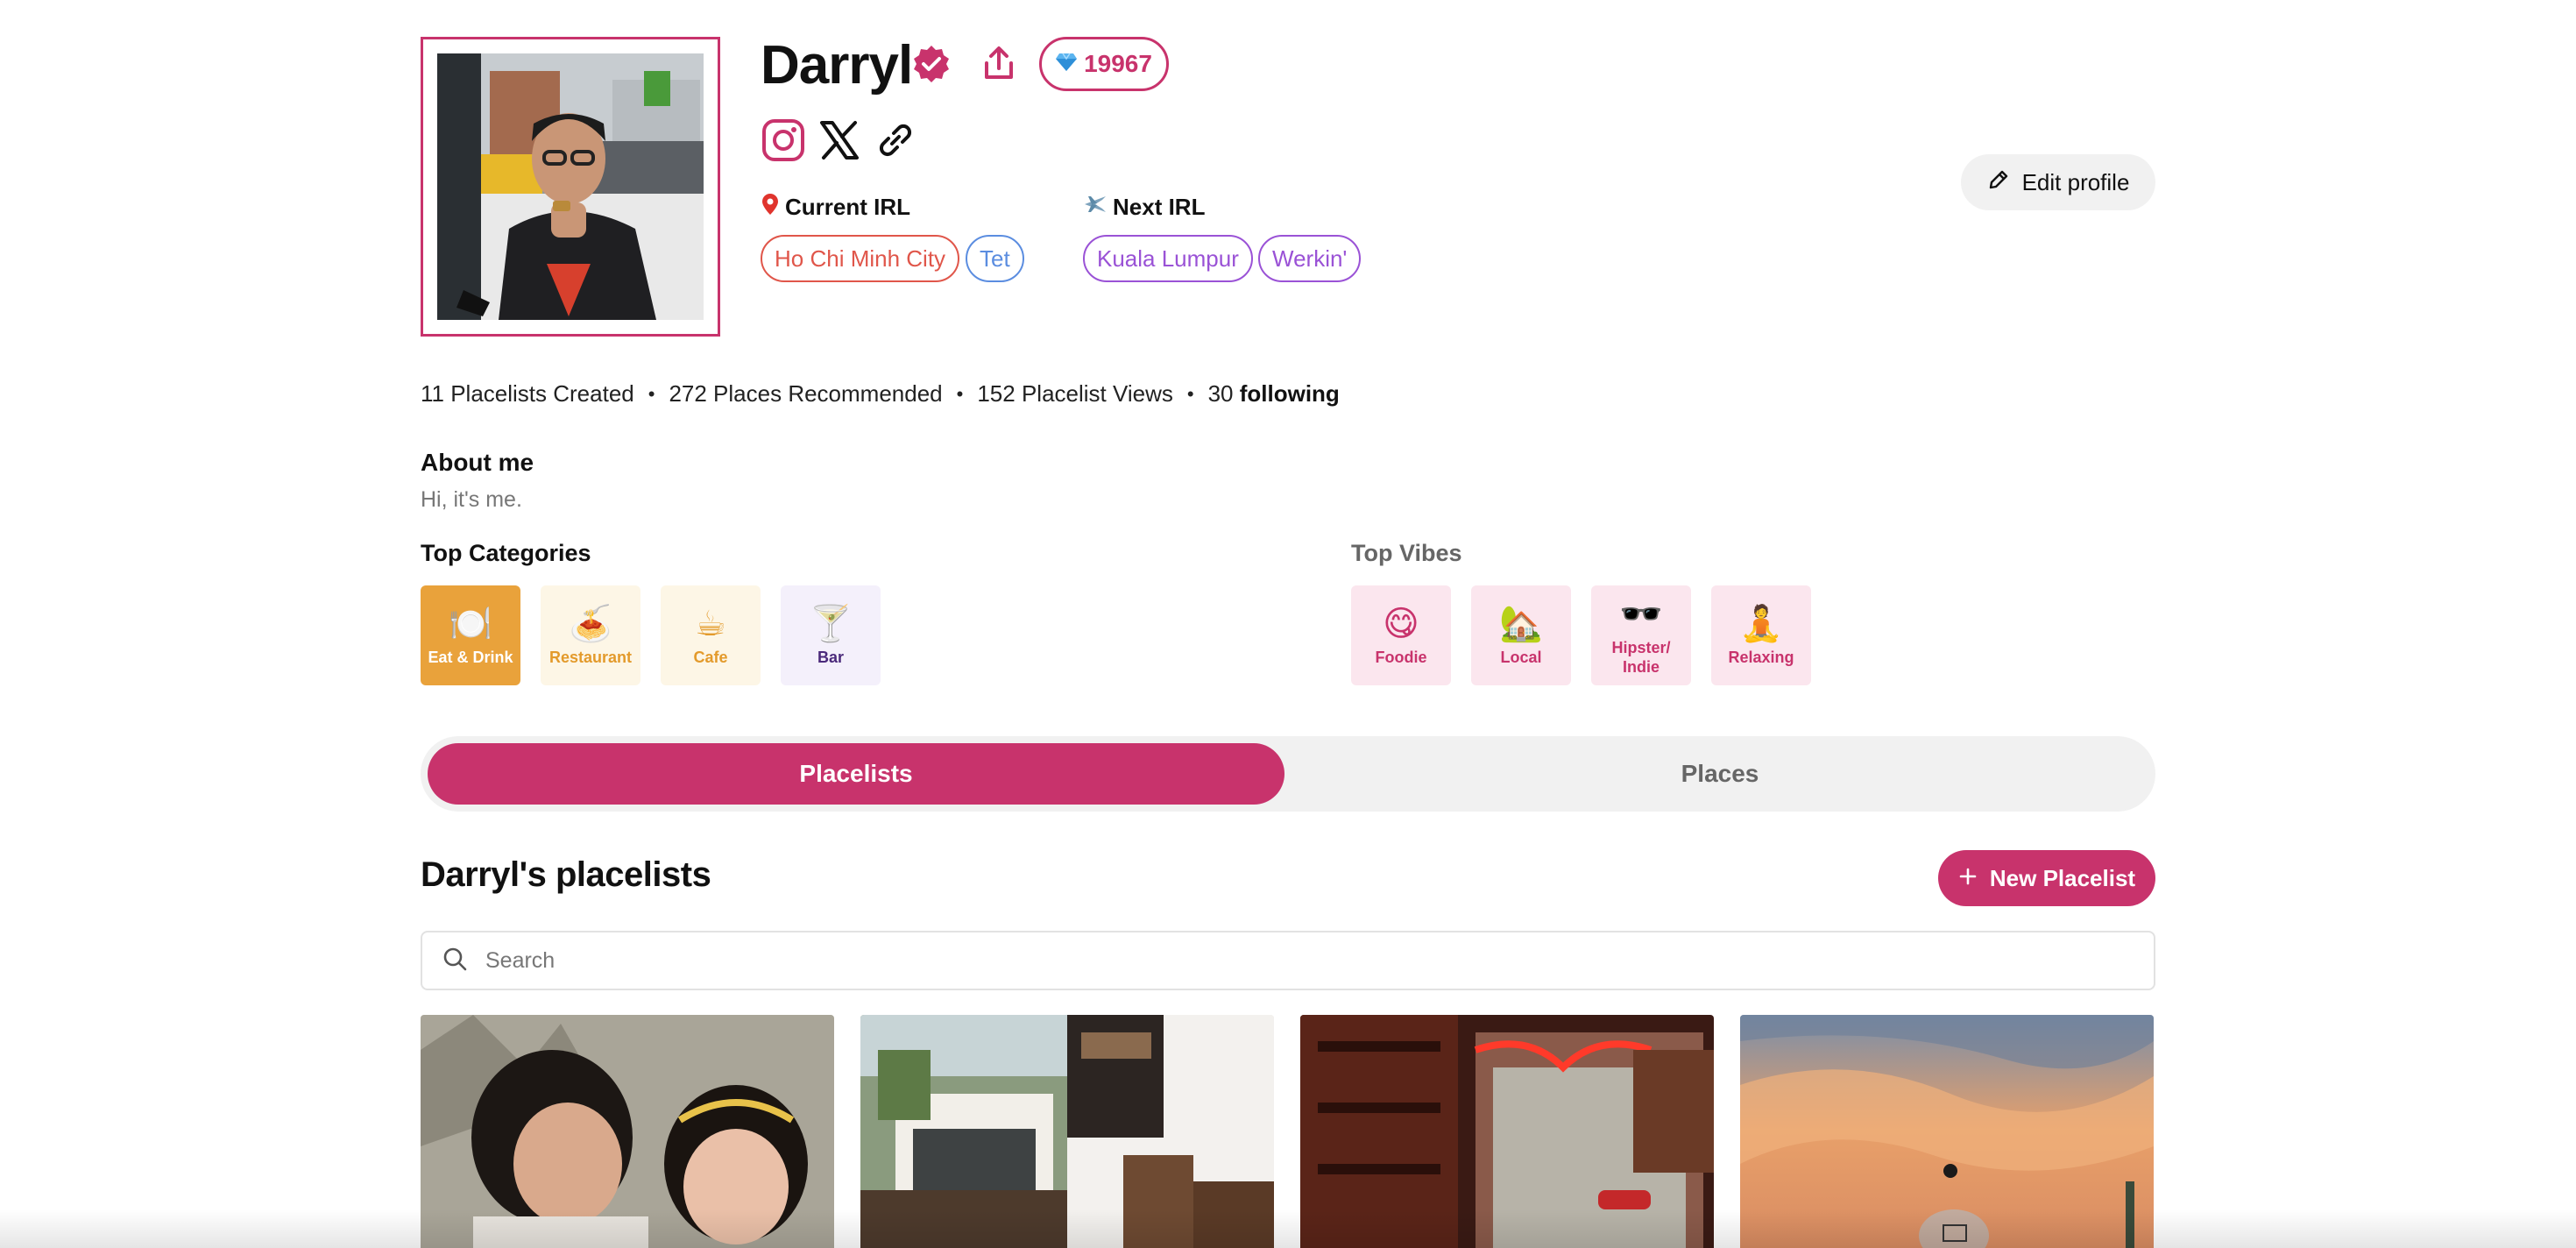 The height and width of the screenshot is (1248, 2576). I want to click on plus-icon, so click(1968, 878).